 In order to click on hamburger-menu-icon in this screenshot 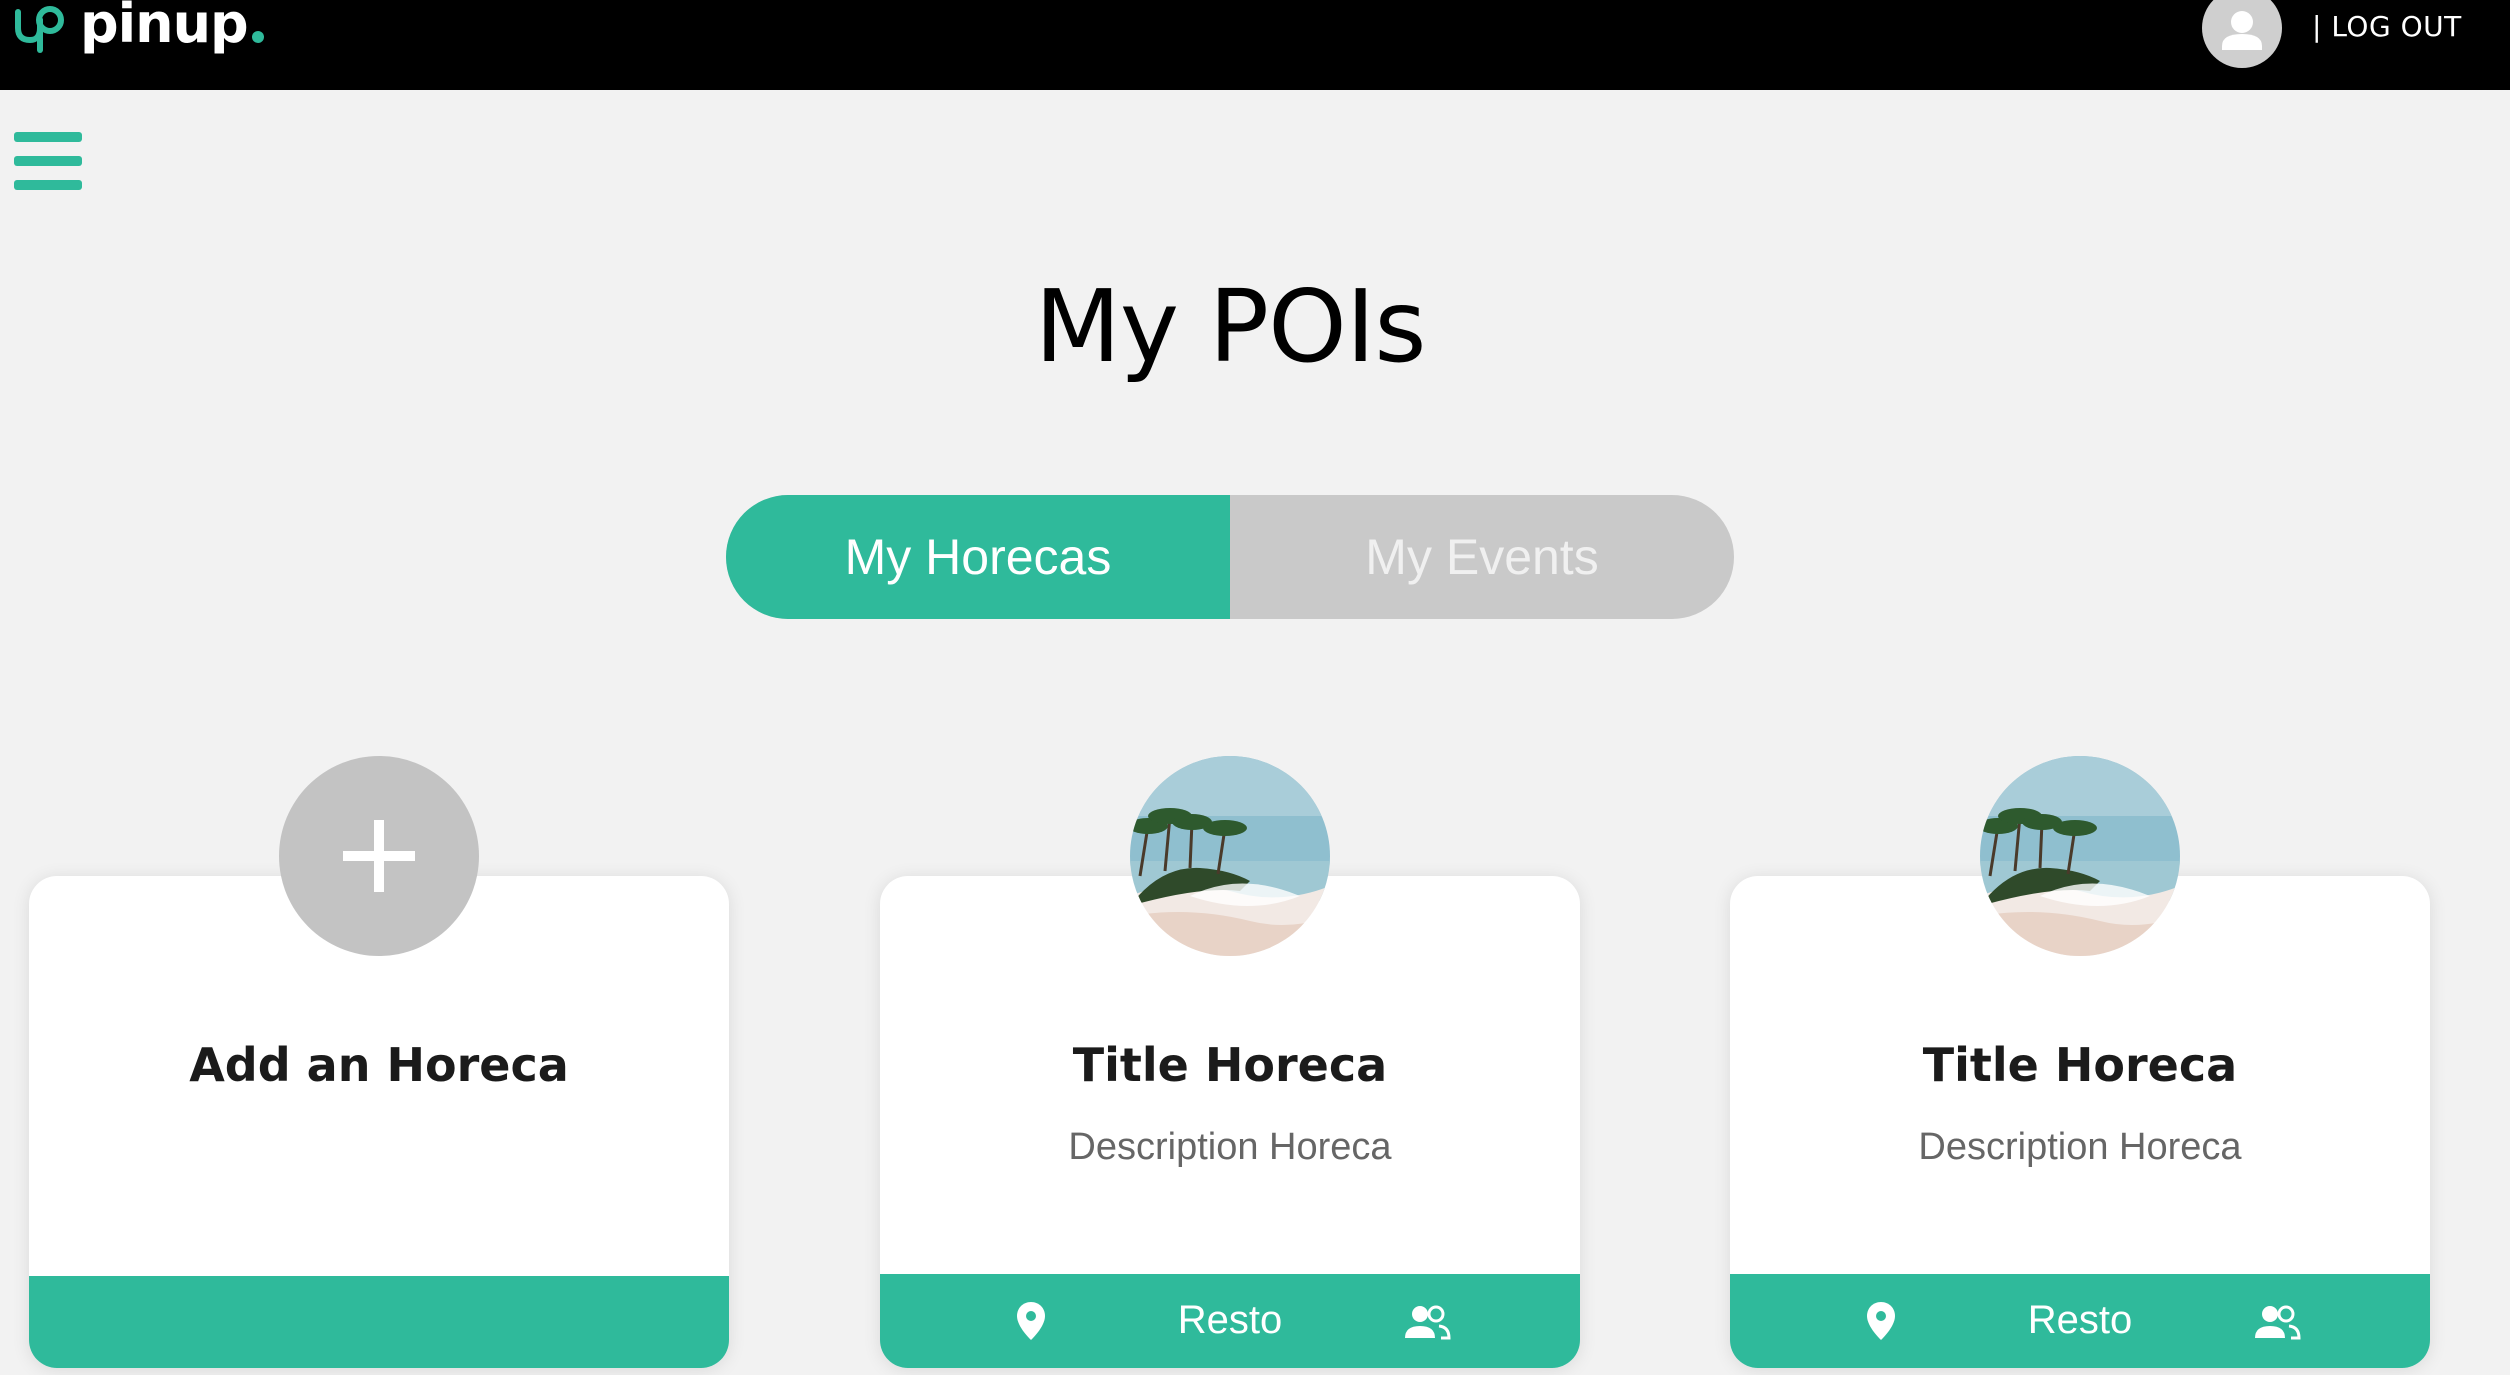, I will do `click(48, 162)`.